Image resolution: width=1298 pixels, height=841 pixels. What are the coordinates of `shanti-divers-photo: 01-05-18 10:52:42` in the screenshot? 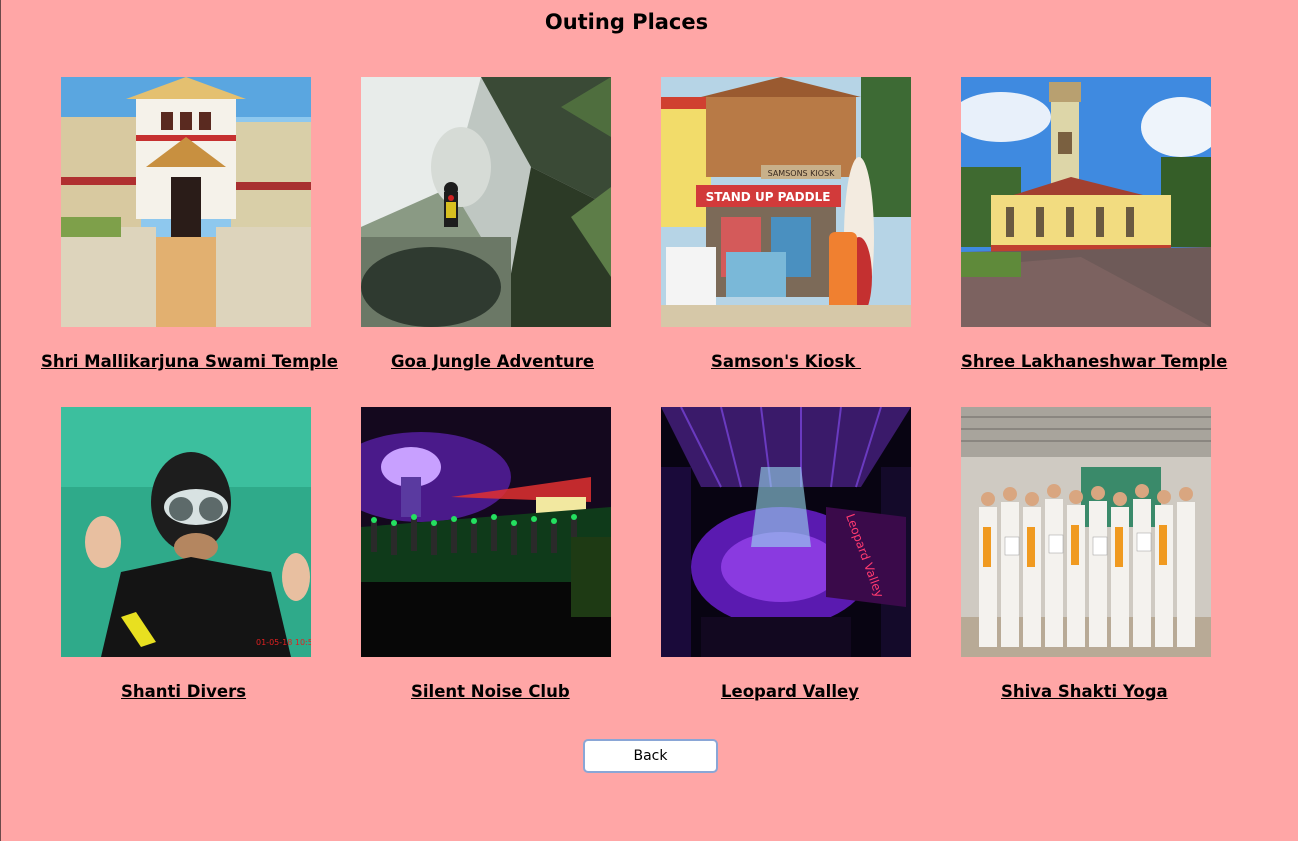 It's located at (186, 532).